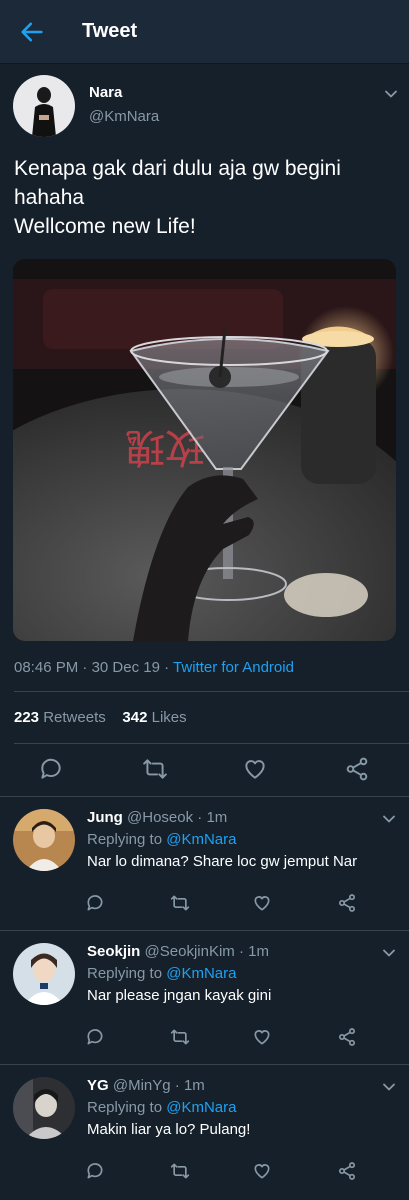 The image size is (409, 1200). Describe the element at coordinates (222, 861) in the screenshot. I see `reply-text: Nar lo dimana? Share loc gw jemput Nar` at that location.